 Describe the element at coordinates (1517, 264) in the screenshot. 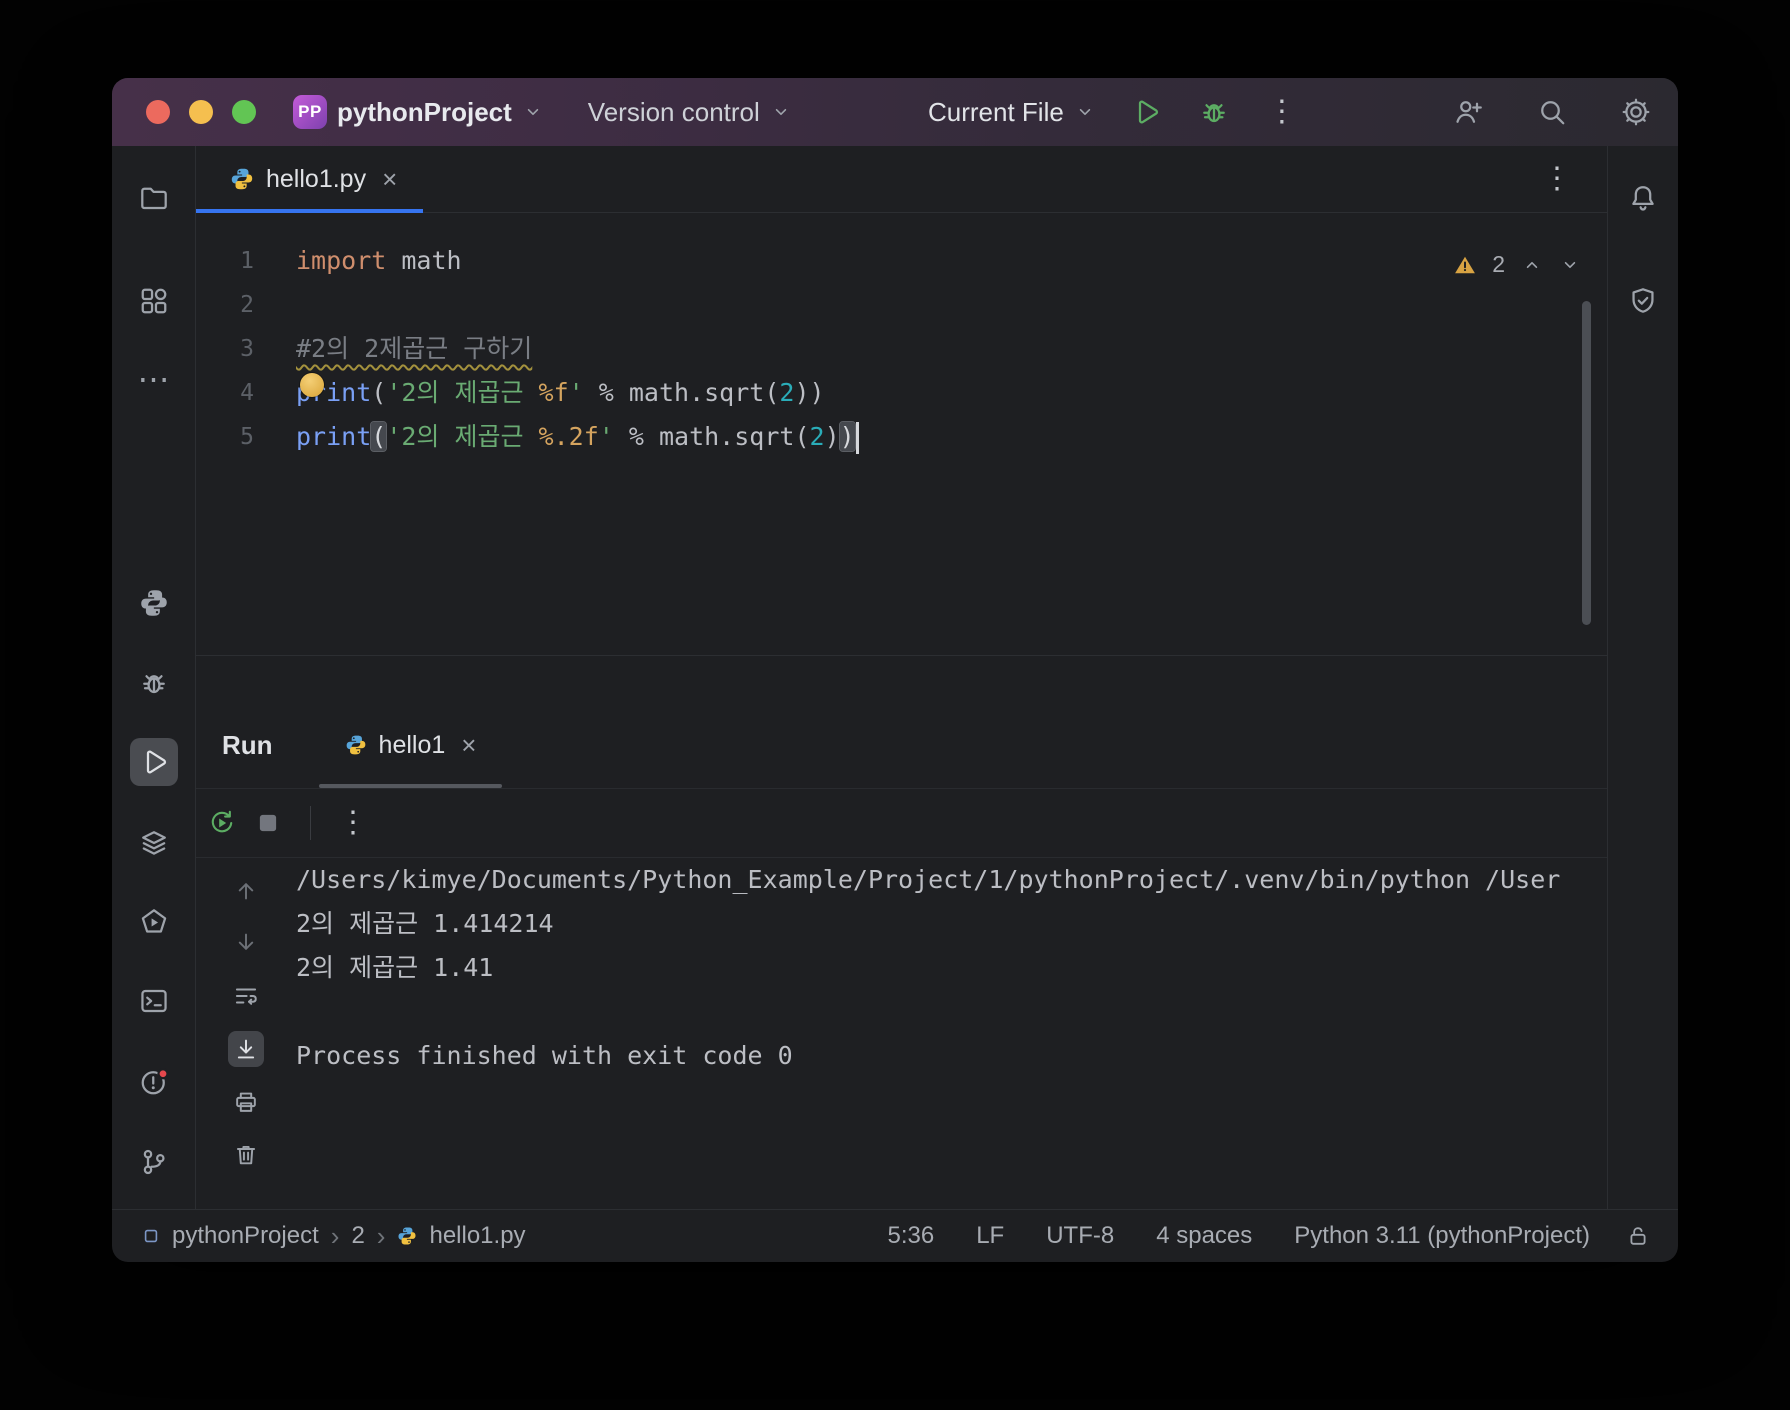

I see `inspections-widget: 2` at that location.